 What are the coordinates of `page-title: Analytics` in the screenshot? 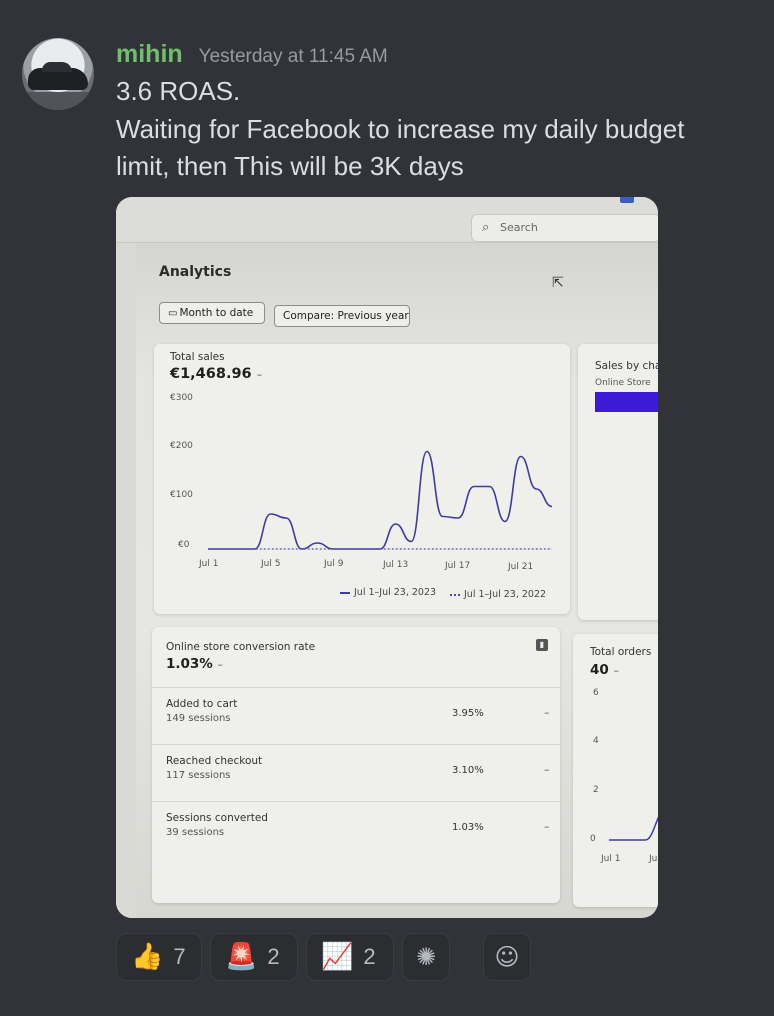 It's located at (195, 272).